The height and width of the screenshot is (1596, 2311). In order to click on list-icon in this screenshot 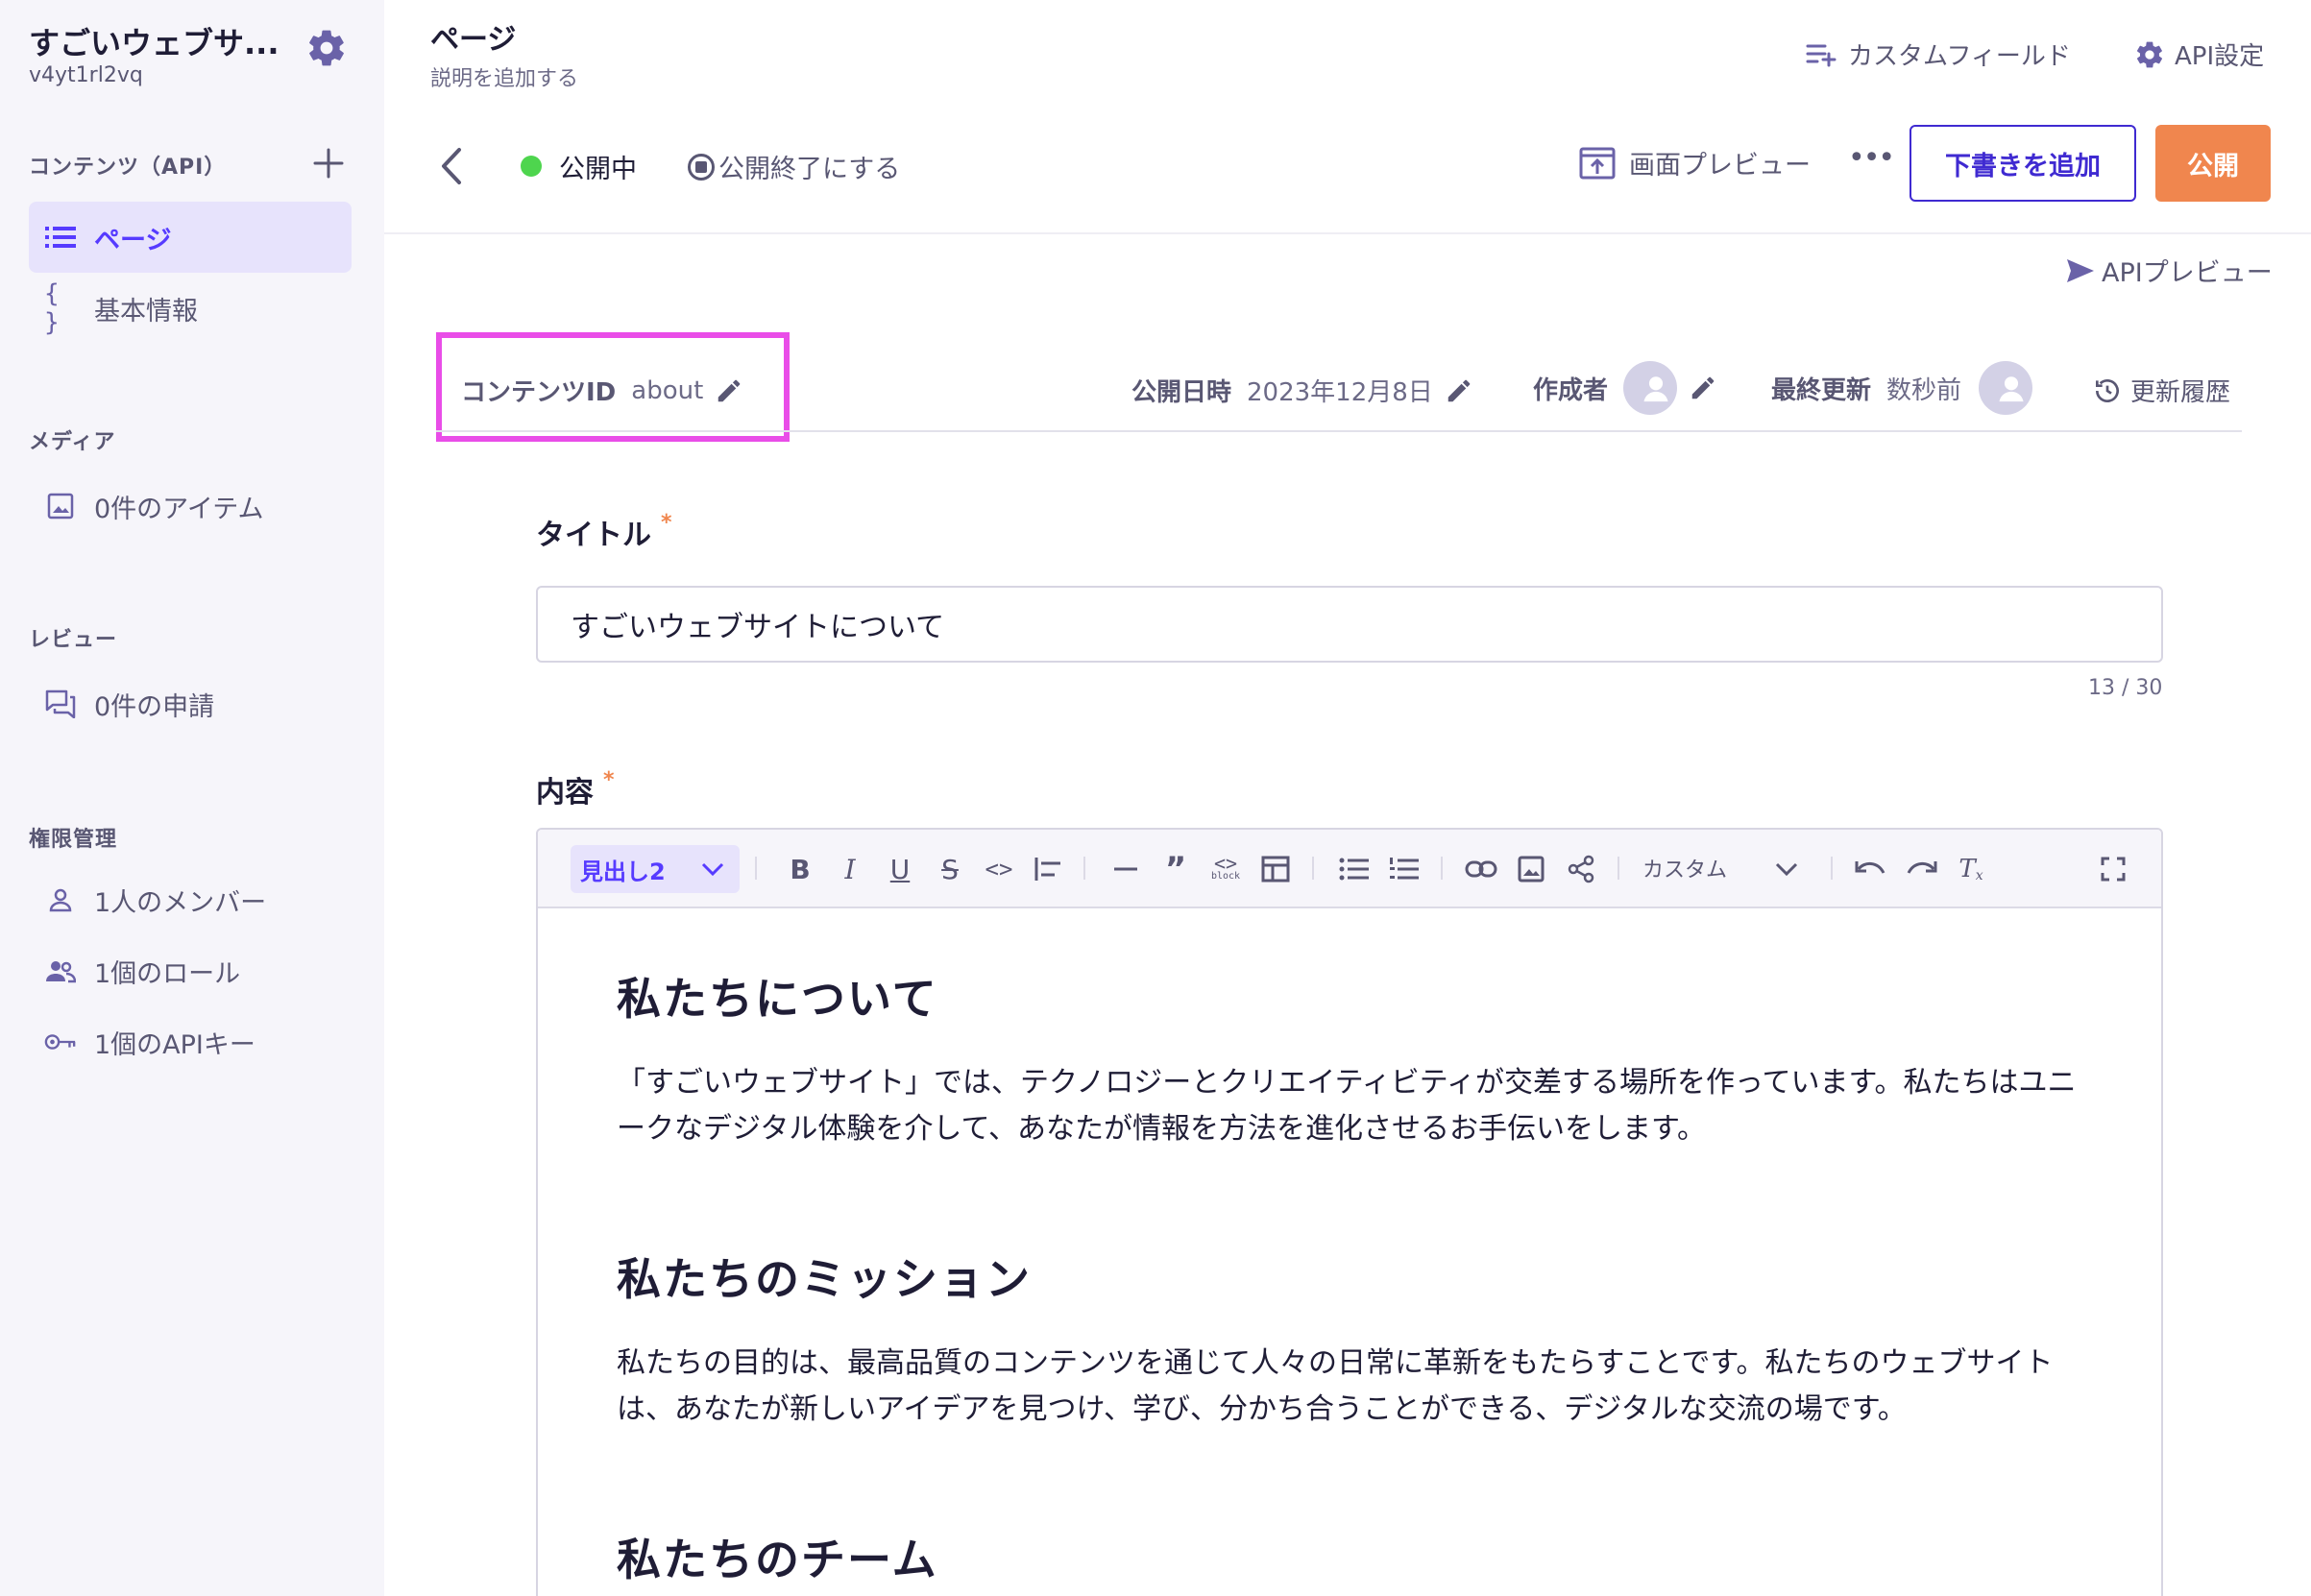, I will do `click(60, 237)`.